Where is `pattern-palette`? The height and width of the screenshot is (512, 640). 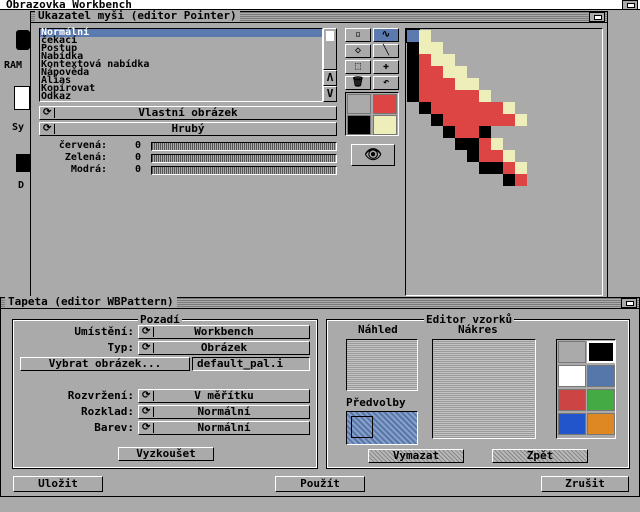 pattern-palette is located at coordinates (586, 389).